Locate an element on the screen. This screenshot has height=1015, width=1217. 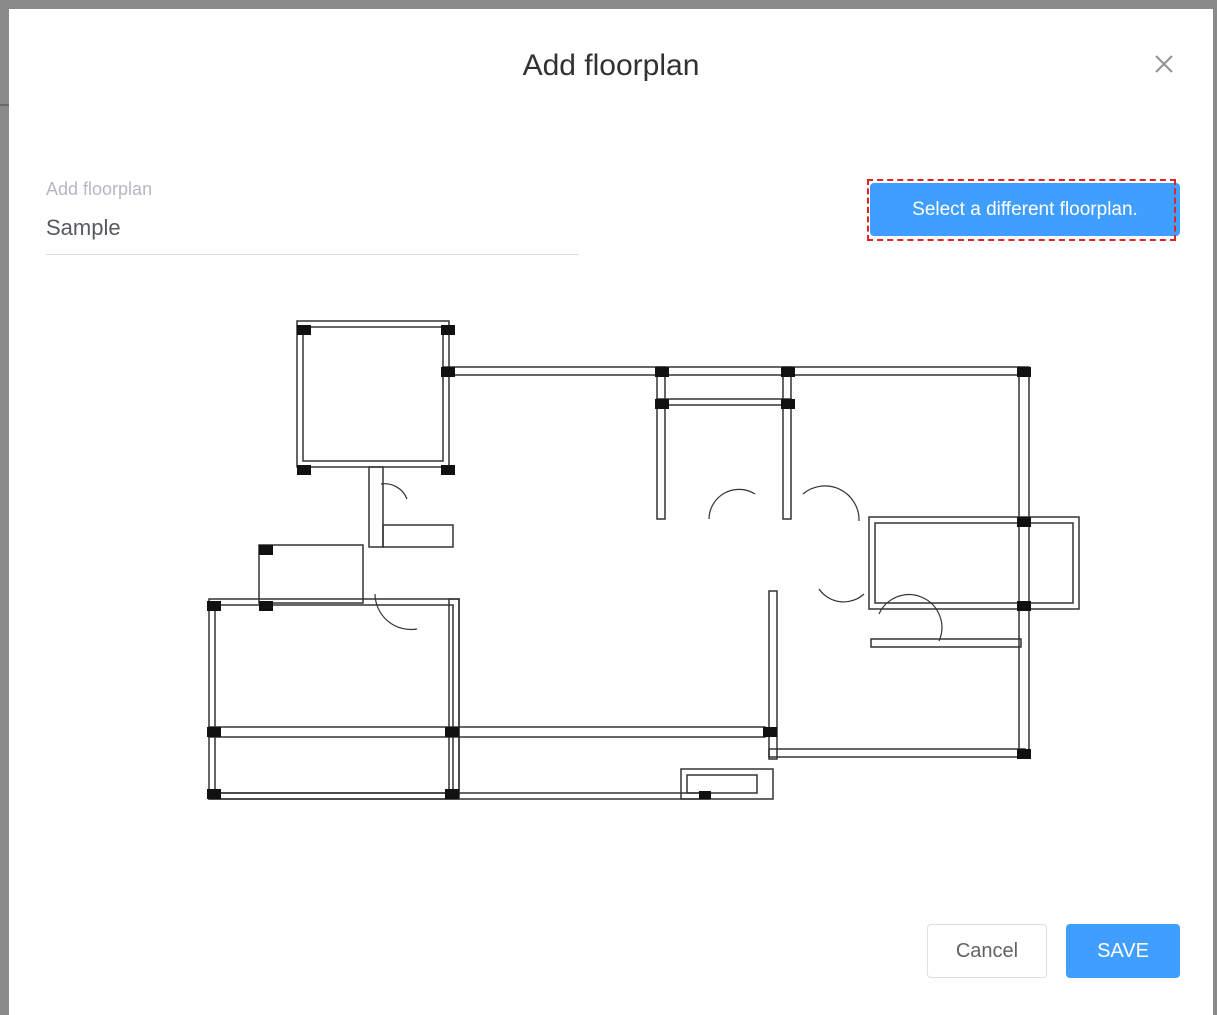
dialog-title: Add floorplan is located at coordinates (611, 65).